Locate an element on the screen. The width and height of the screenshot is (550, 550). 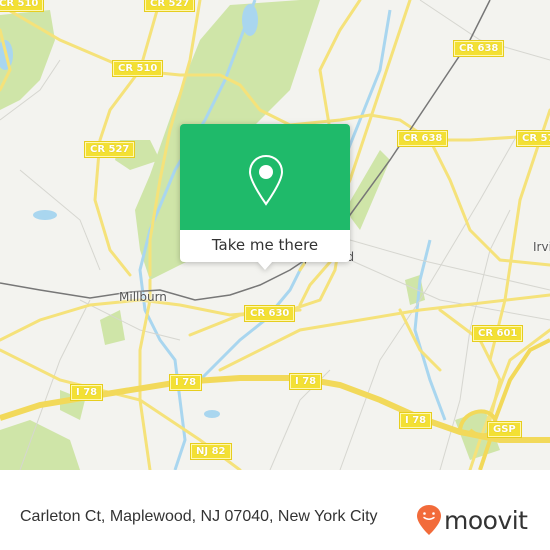
popup-pointer is located at coordinates (265, 265).